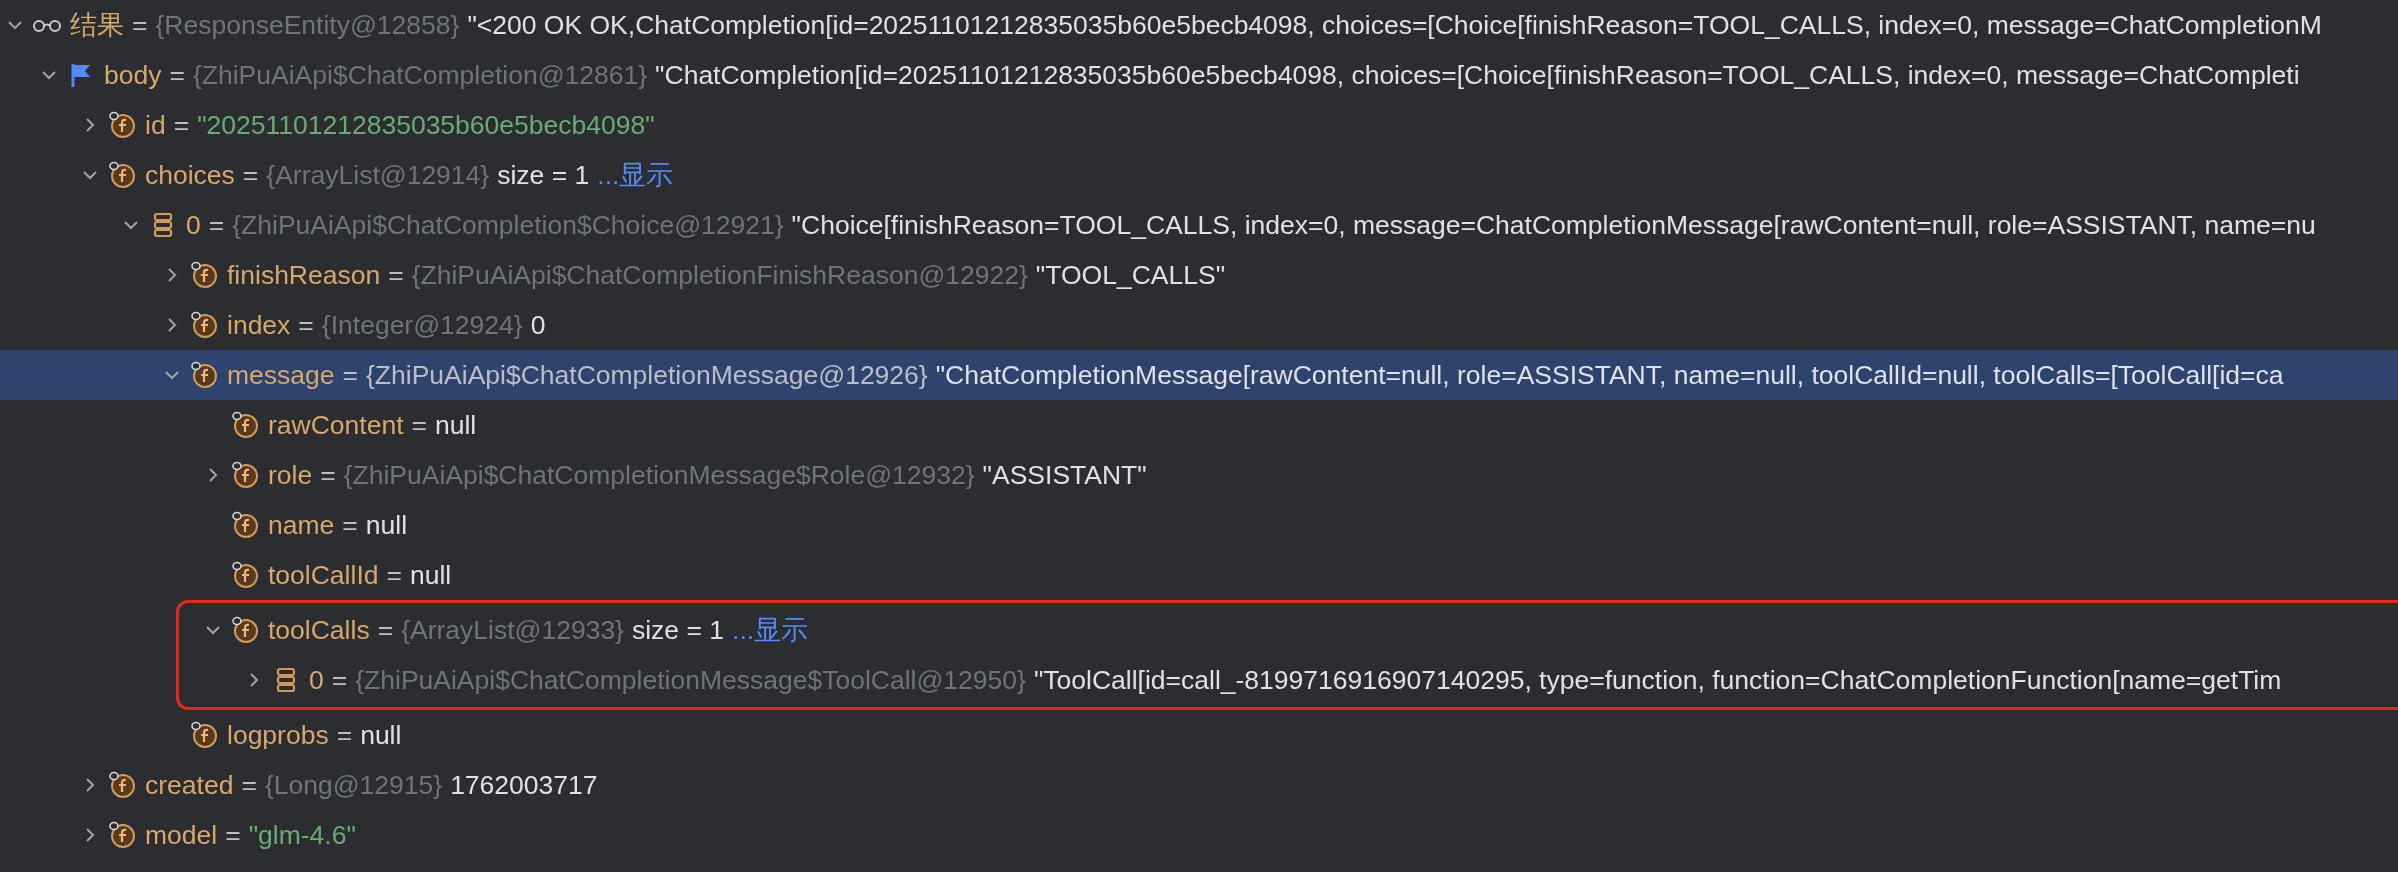  I want to click on variable-value: "ToolCall[id=call_-8199716916907140295, type=function, function=ChatCompletionFunction[name=getTim, so click(1657, 680).